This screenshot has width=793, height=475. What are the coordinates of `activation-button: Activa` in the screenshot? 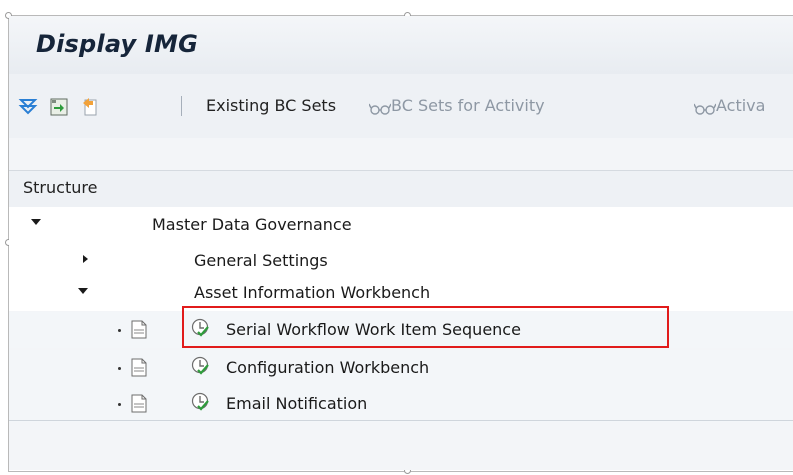 It's located at (740, 106).